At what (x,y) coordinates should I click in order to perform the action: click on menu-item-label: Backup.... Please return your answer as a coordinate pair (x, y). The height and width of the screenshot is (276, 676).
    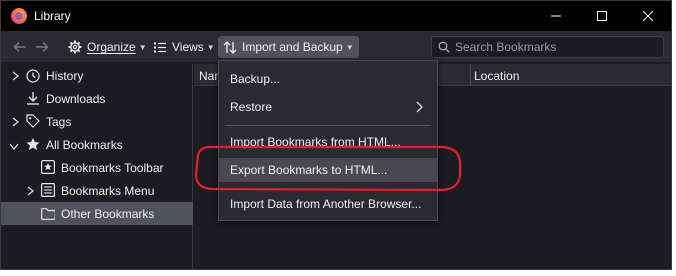
    Looking at the image, I should click on (255, 79).